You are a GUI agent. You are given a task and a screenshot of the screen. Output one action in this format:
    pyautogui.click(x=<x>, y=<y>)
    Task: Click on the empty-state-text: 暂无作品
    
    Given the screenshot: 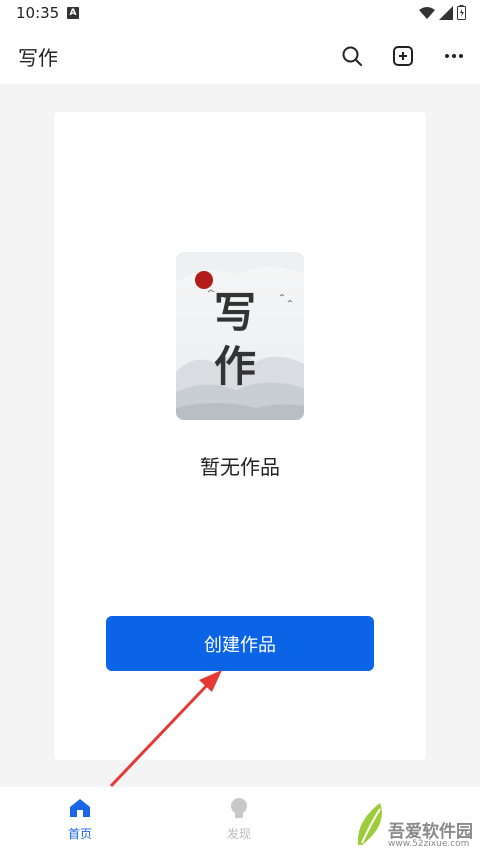 What is the action you would take?
    pyautogui.click(x=240, y=467)
    